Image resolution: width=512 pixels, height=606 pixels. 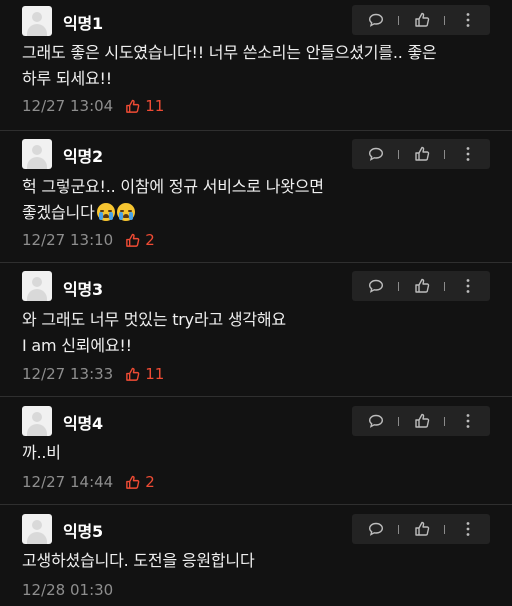 I want to click on comment-meta: 12/27 13:10 2, so click(x=88, y=240).